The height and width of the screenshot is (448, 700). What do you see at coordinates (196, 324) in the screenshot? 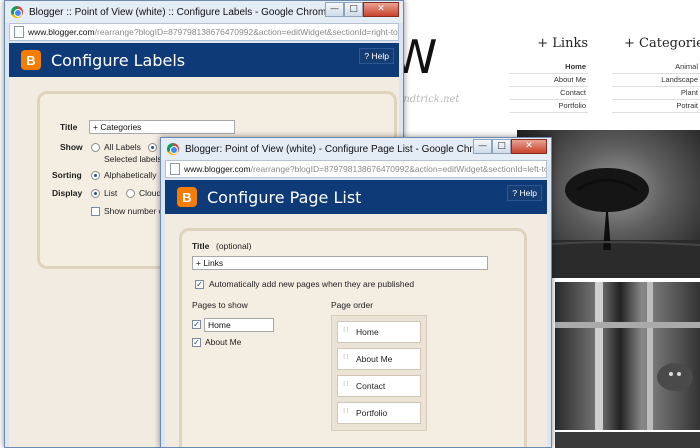
I see `page-checkbox-home: ✓` at bounding box center [196, 324].